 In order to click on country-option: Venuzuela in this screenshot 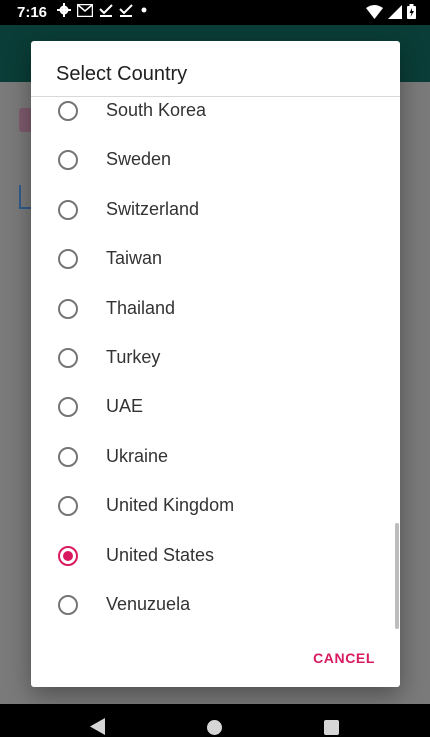, I will do `click(215, 605)`.